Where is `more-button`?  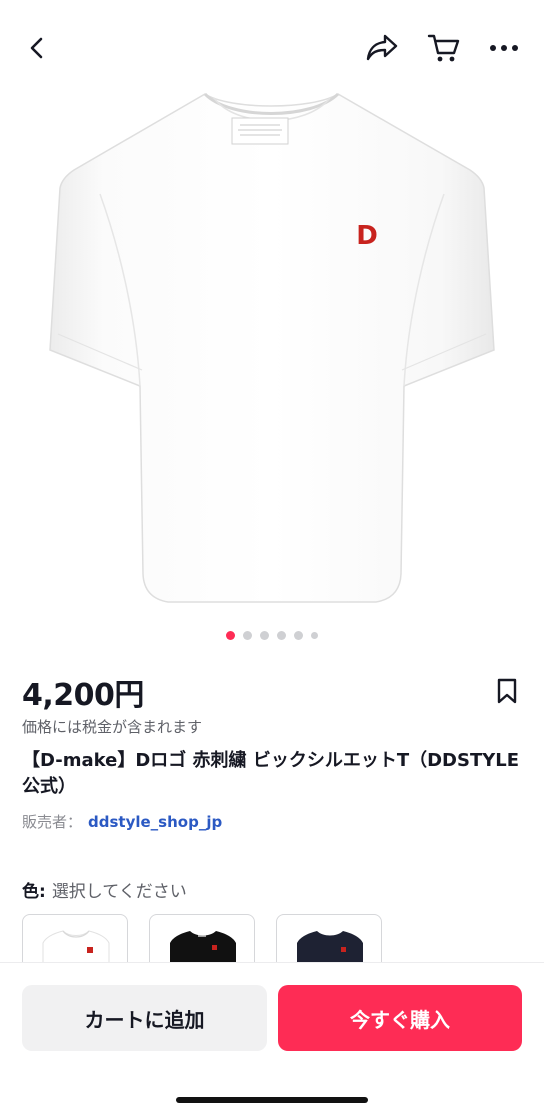
more-button is located at coordinates (504, 48).